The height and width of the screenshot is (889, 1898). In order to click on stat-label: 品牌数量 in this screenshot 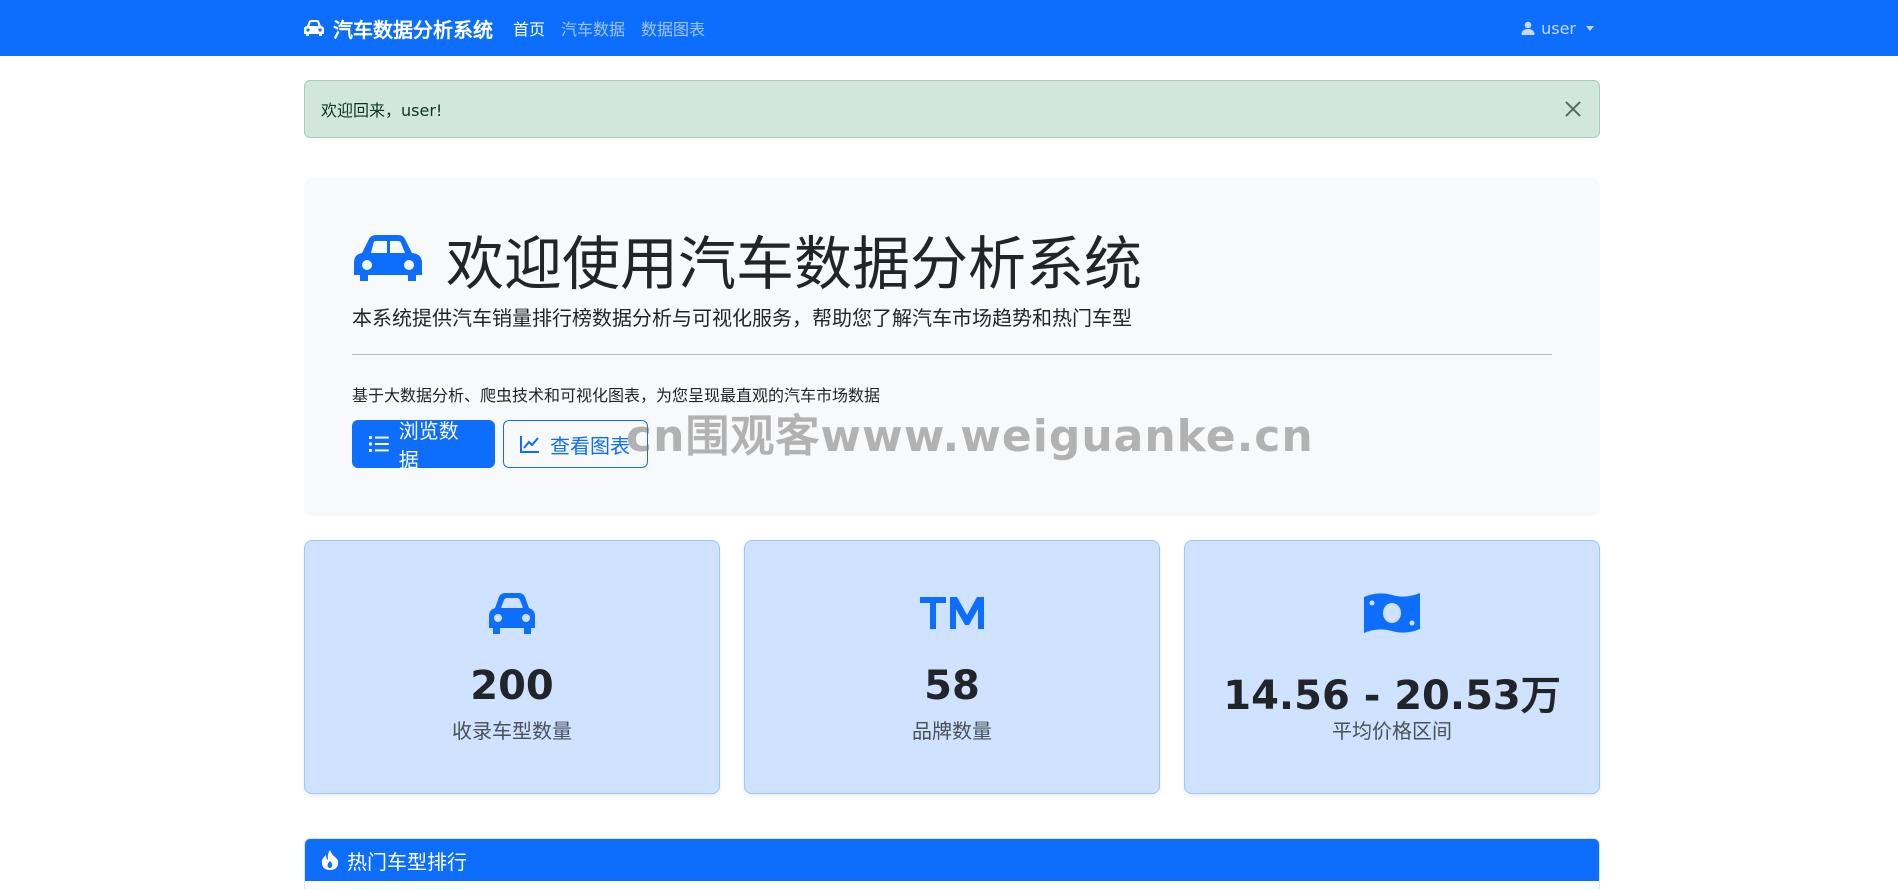, I will do `click(952, 731)`.